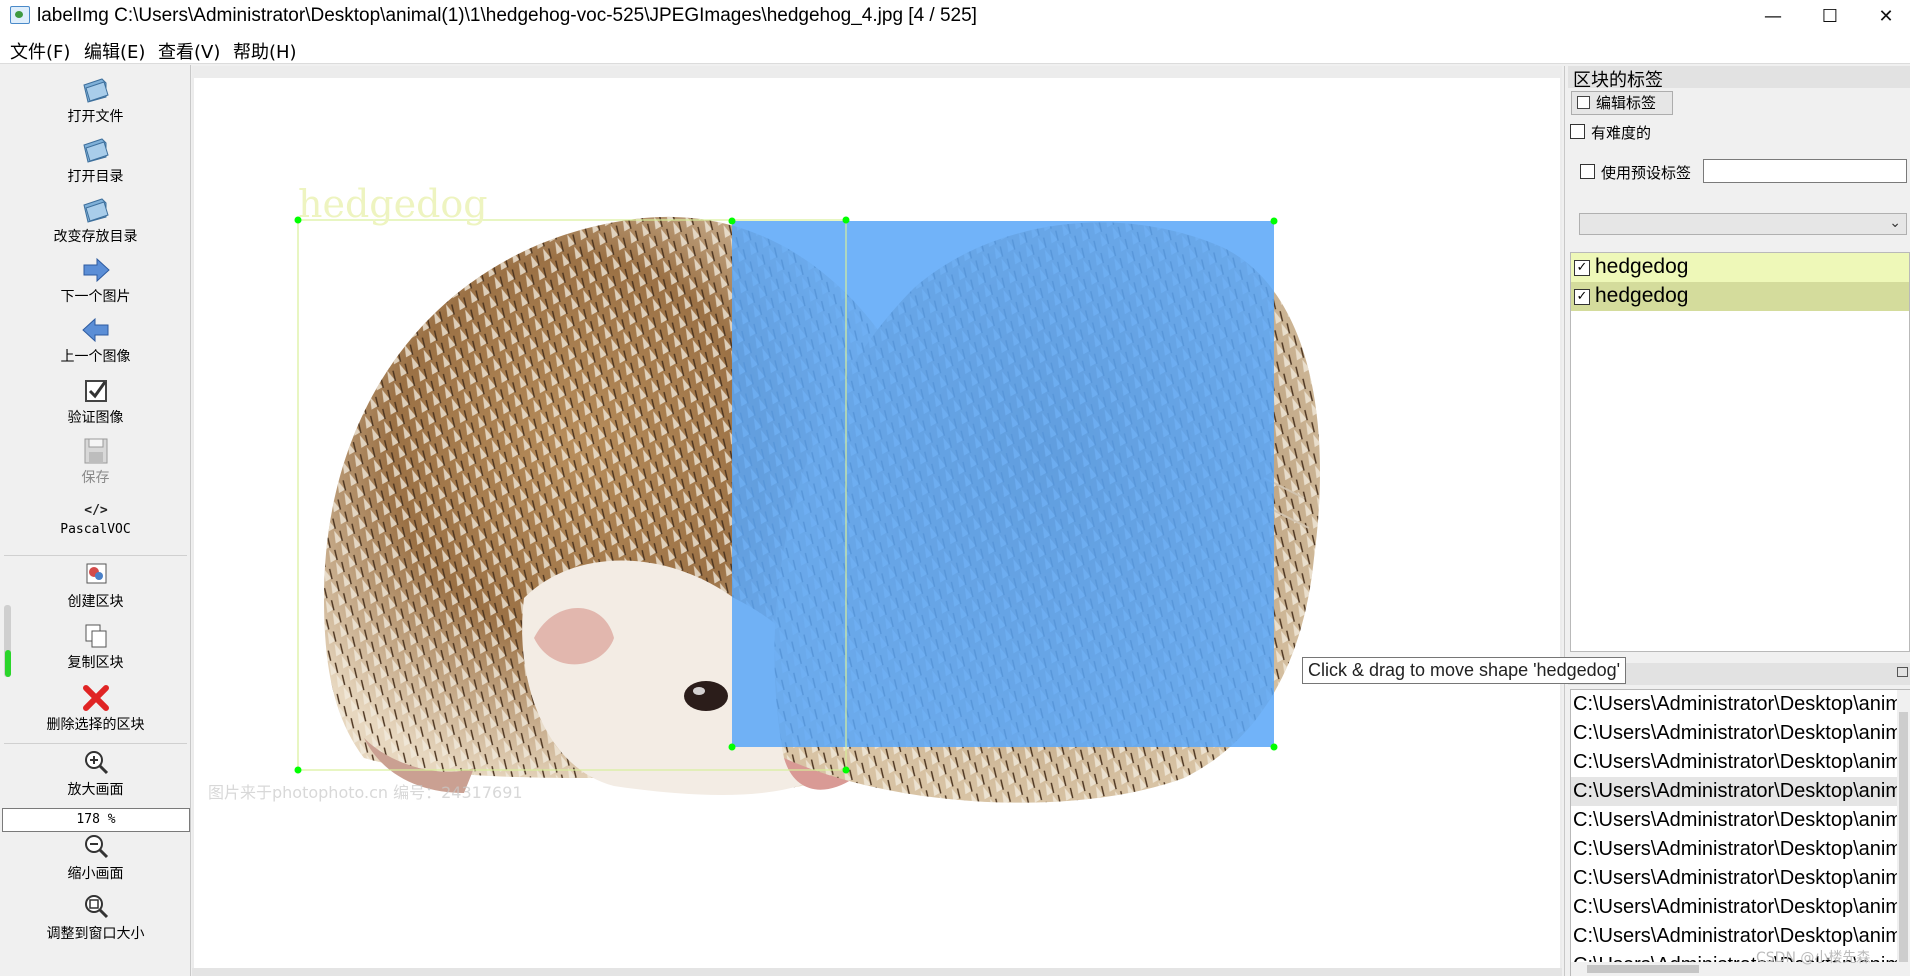 This screenshot has height=976, width=1910. Describe the element at coordinates (95, 117) in the screenshot. I see `open-file-label: 打开文件` at that location.